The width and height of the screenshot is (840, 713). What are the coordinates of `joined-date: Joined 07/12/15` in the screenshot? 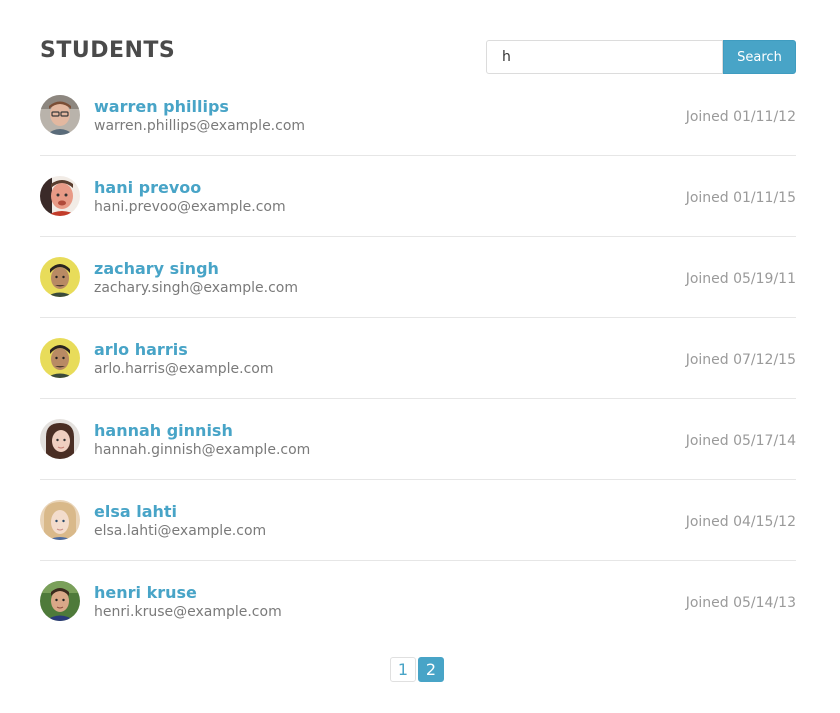 It's located at (740, 360).